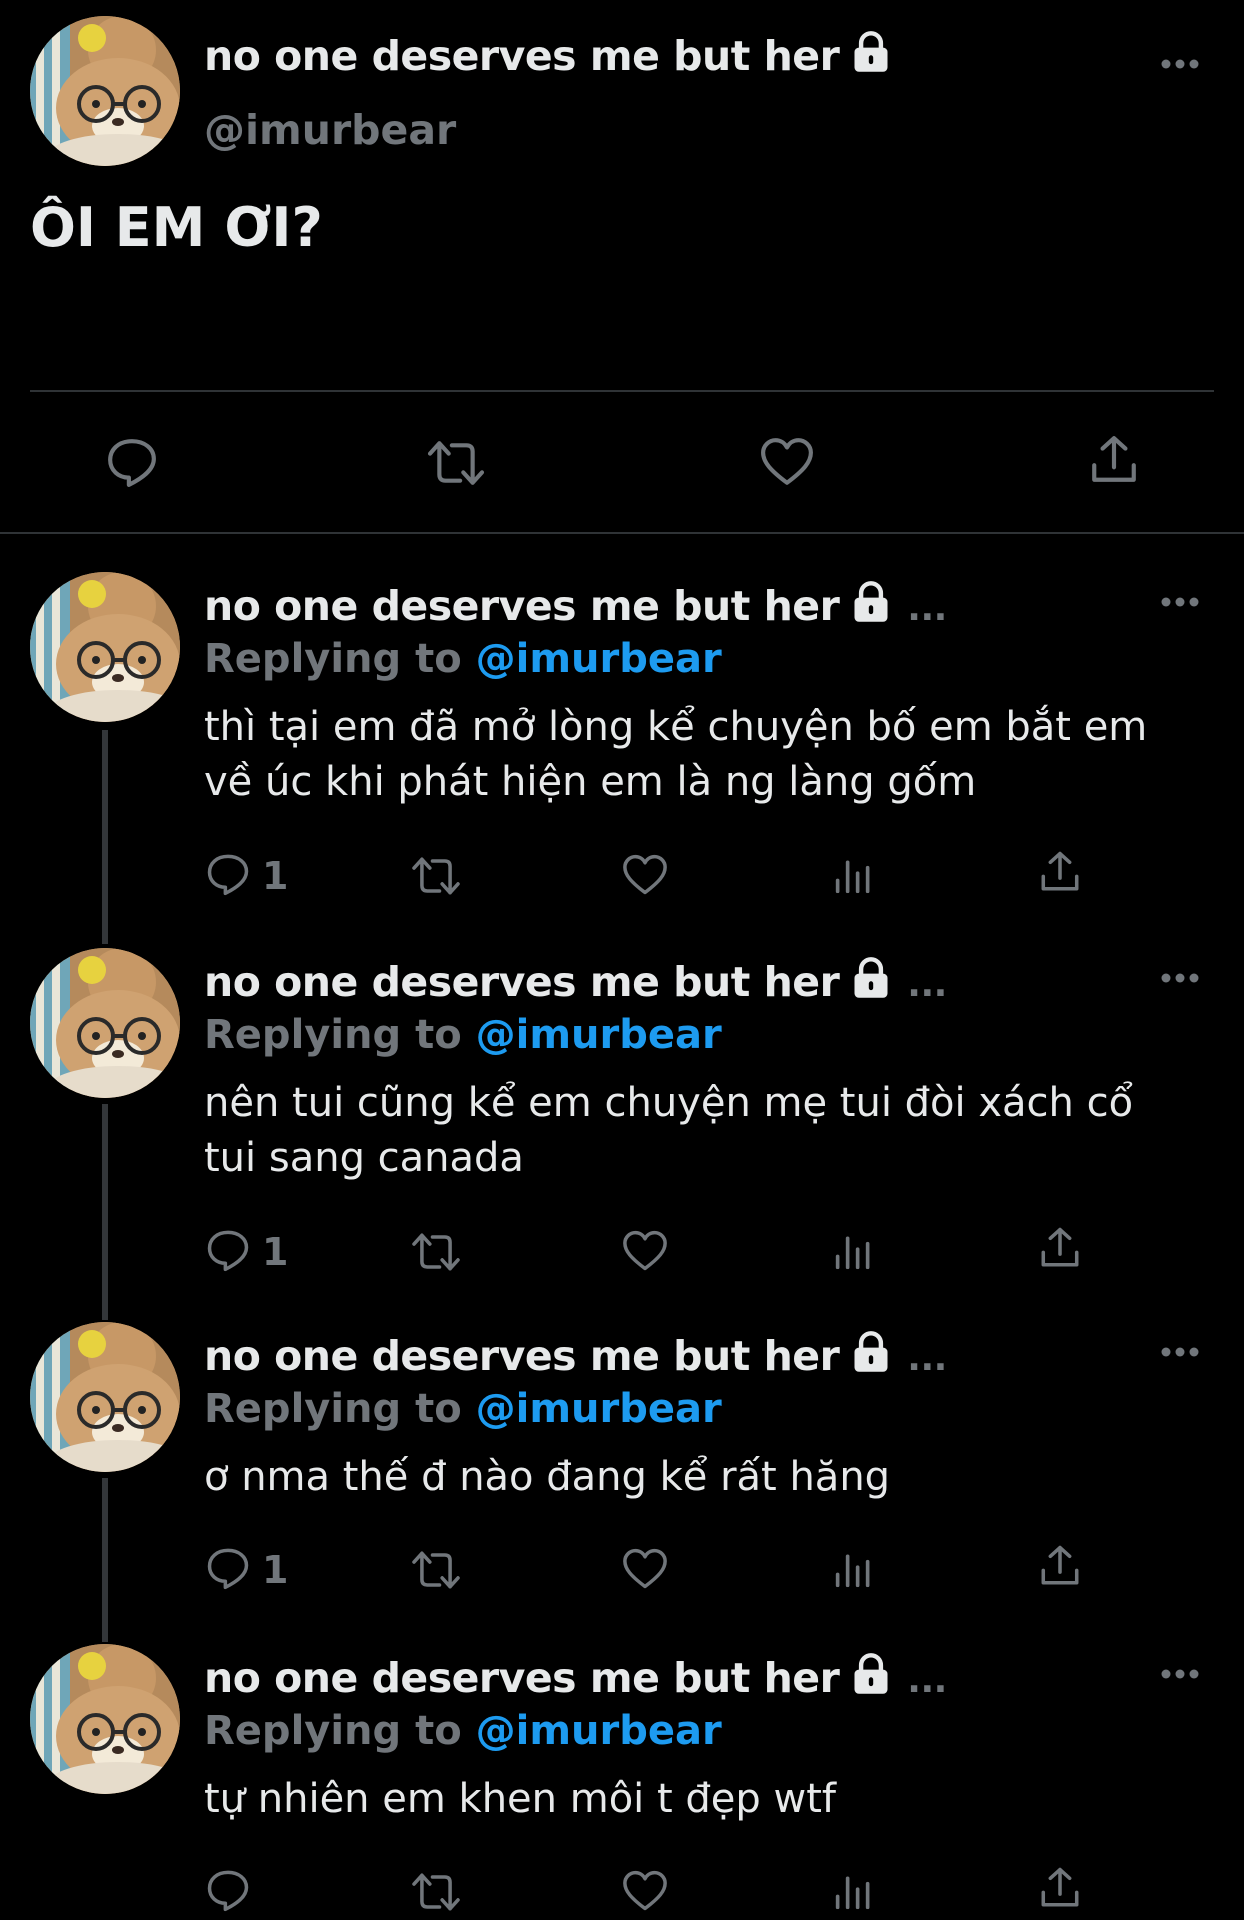 This screenshot has height=1920, width=1244. Describe the element at coordinates (622, 533) in the screenshot. I see `section-divider` at that location.